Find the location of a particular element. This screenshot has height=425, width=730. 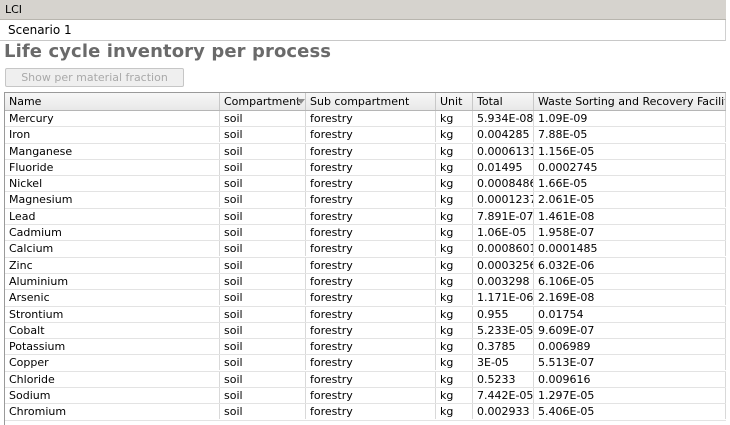

table-row: Nickel soil forestry kg 0.0008486 1.66E-05 is located at coordinates (365, 184).